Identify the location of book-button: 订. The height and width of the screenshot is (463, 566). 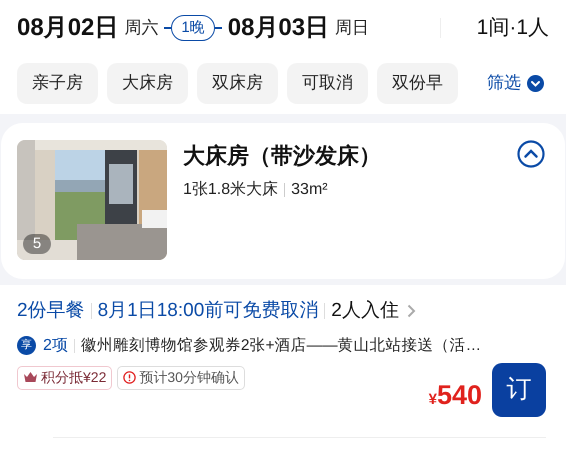
(519, 390).